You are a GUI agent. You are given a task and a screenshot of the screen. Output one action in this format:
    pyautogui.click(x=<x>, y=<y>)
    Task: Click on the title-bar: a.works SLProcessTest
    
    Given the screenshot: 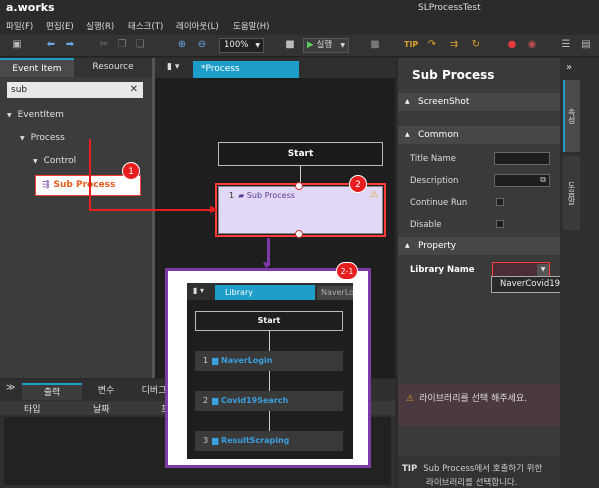 What is the action you would take?
    pyautogui.click(x=299, y=8)
    